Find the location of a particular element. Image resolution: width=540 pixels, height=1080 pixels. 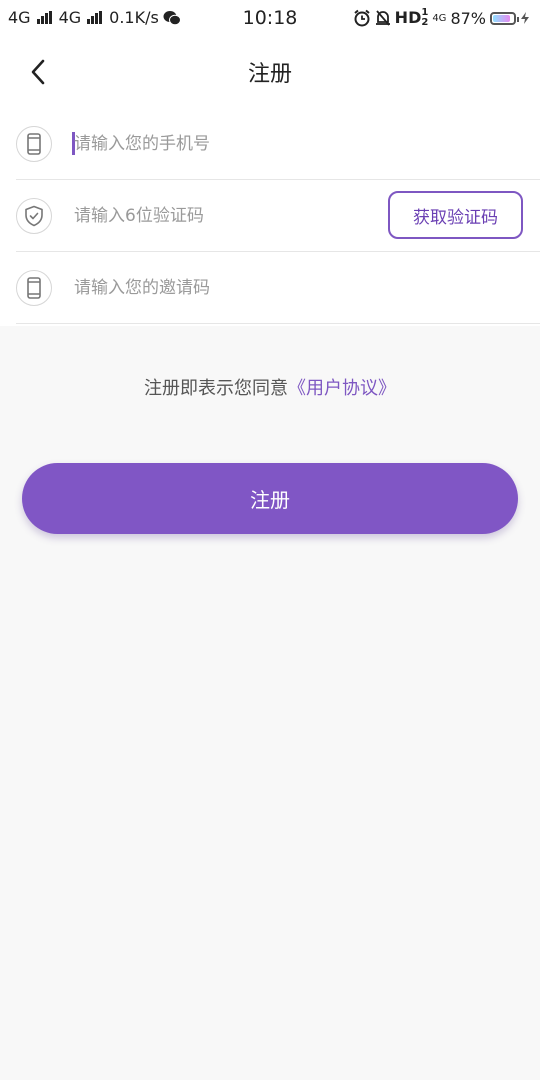

code-row: 获取验证码 is located at coordinates (270, 216).